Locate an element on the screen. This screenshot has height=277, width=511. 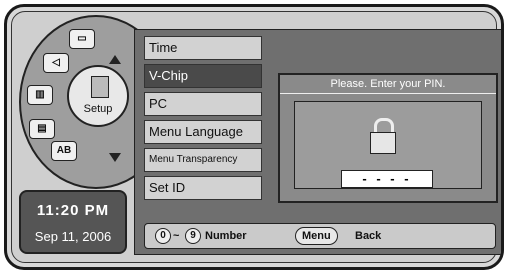
key-9-icon: 9 is located at coordinates (193, 236).